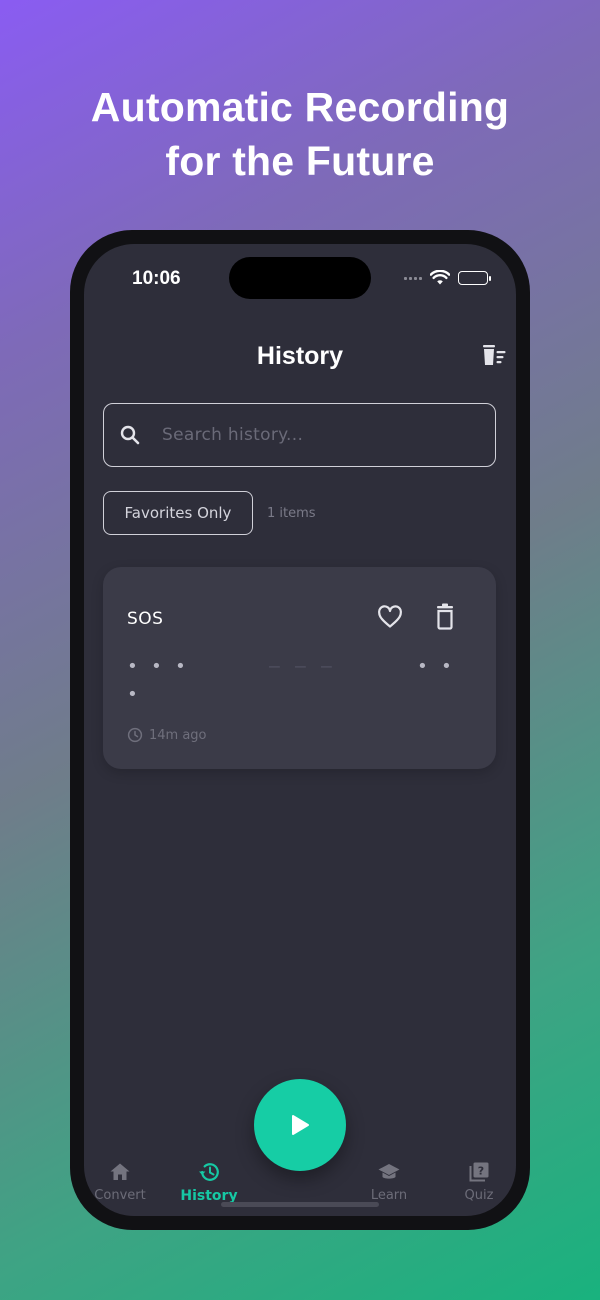 The image size is (600, 1300). Describe the element at coordinates (440, 277) in the screenshot. I see `wifi-icon` at that location.